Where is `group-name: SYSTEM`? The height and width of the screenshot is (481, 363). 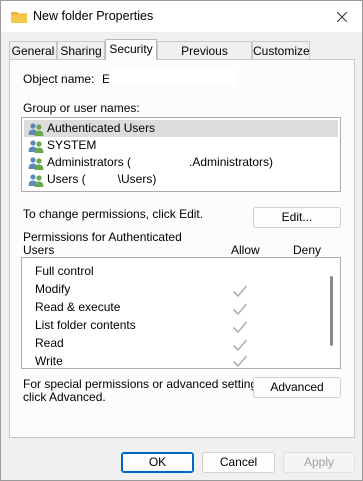
group-name: SYSTEM is located at coordinates (72, 145).